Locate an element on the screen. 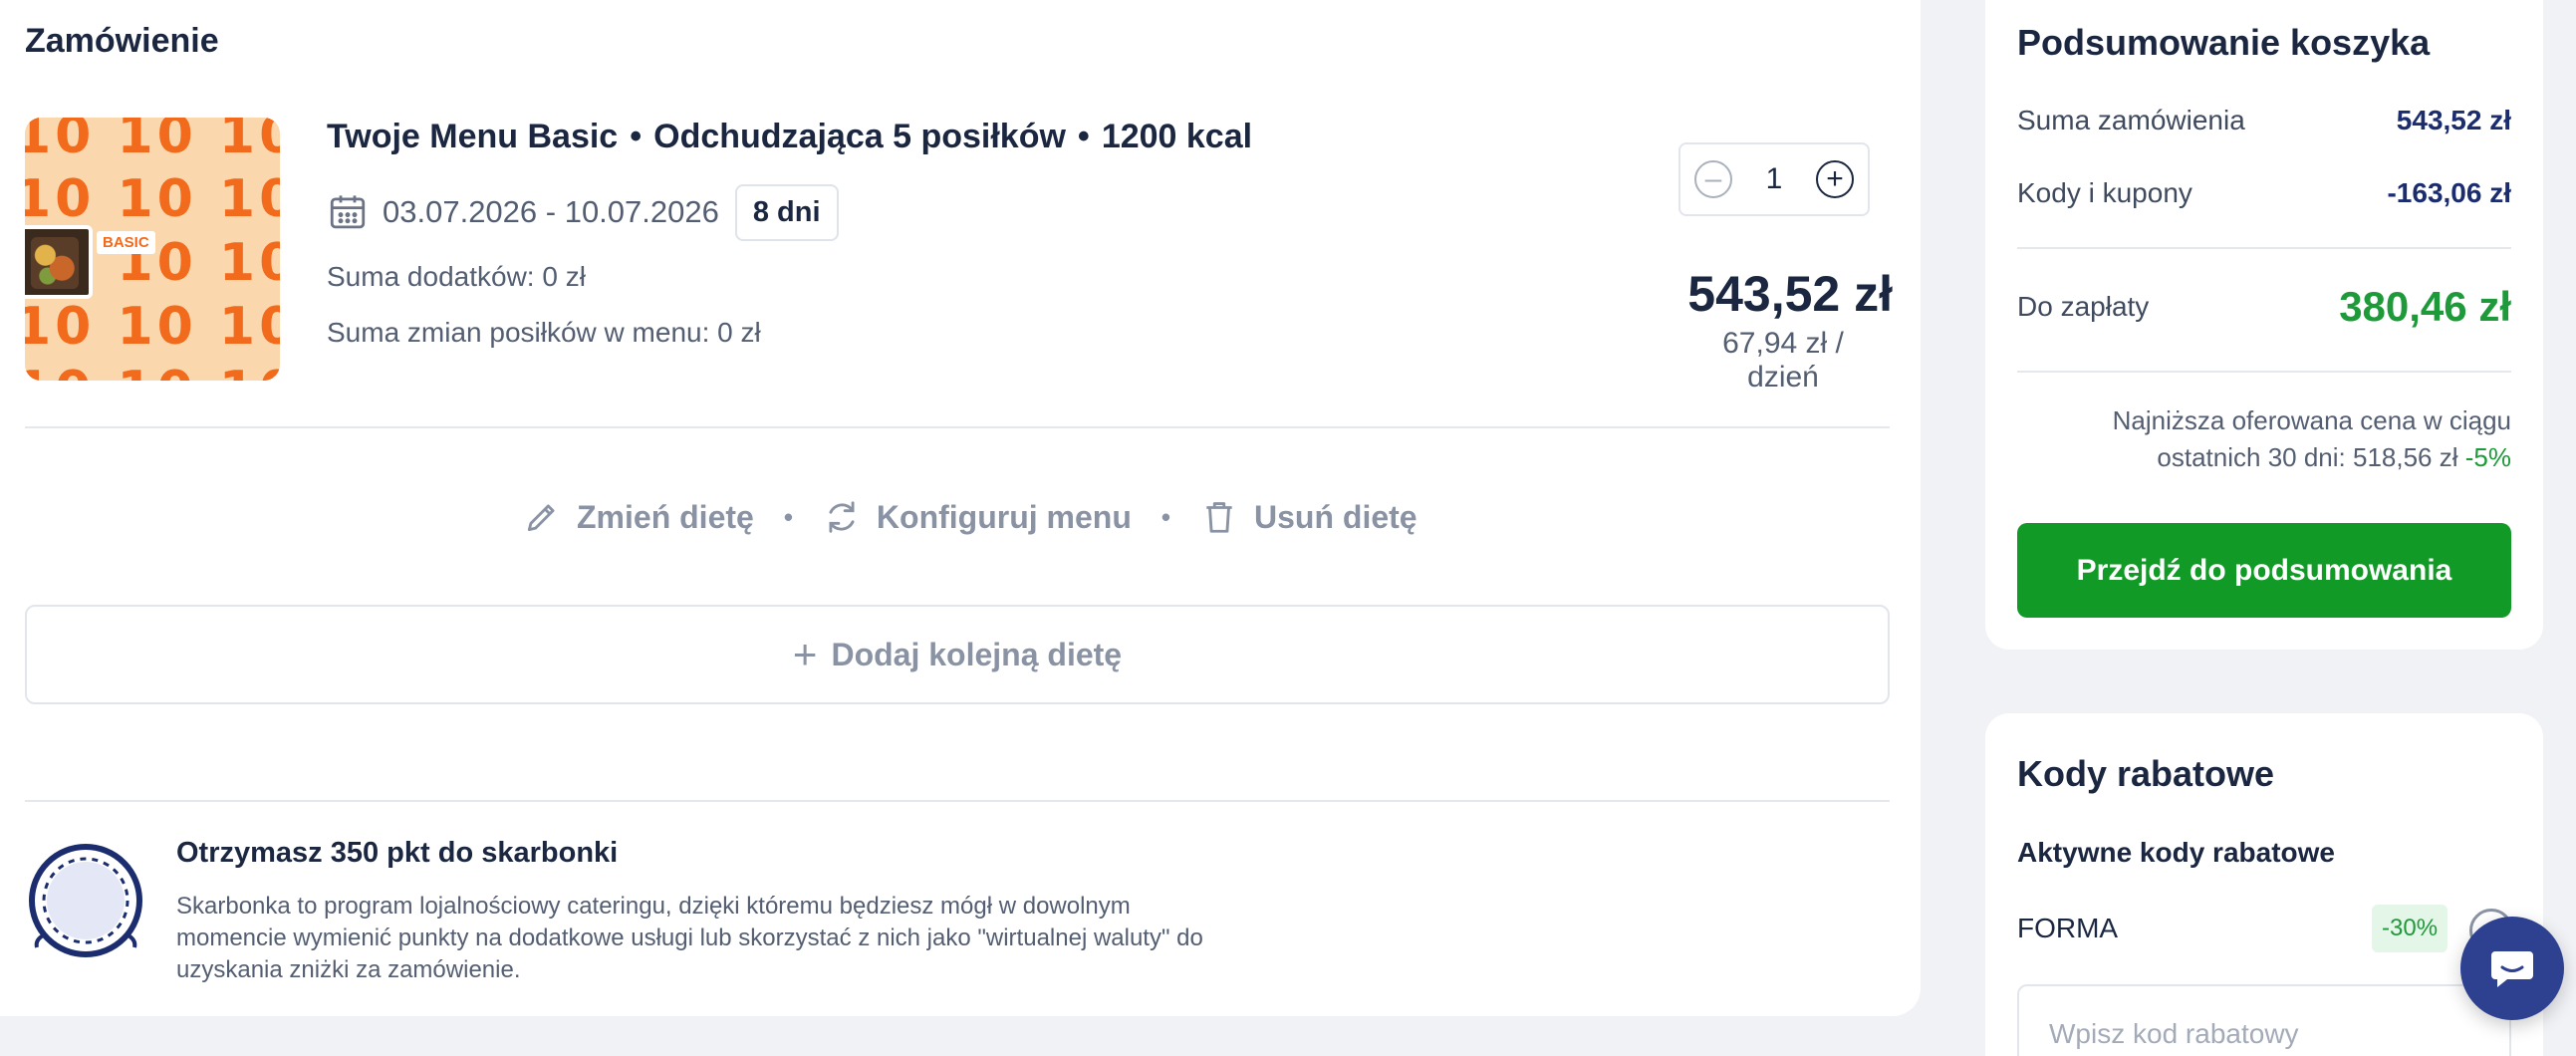 The width and height of the screenshot is (2576, 1056). food-photo is located at coordinates (59, 262).